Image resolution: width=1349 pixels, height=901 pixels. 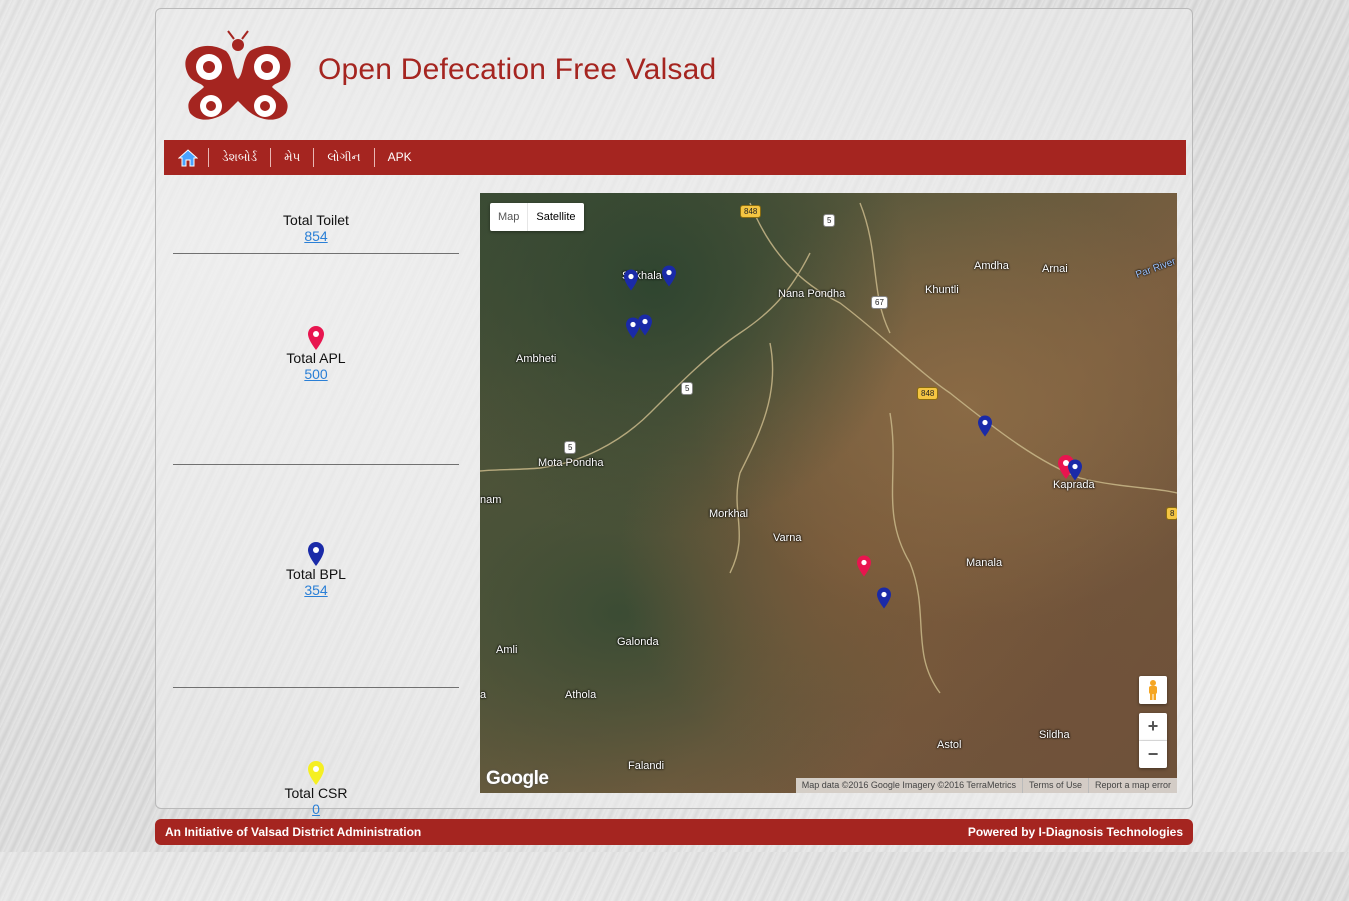 What do you see at coordinates (293, 157) in the screenshot?
I see `nav-map: મેપ` at bounding box center [293, 157].